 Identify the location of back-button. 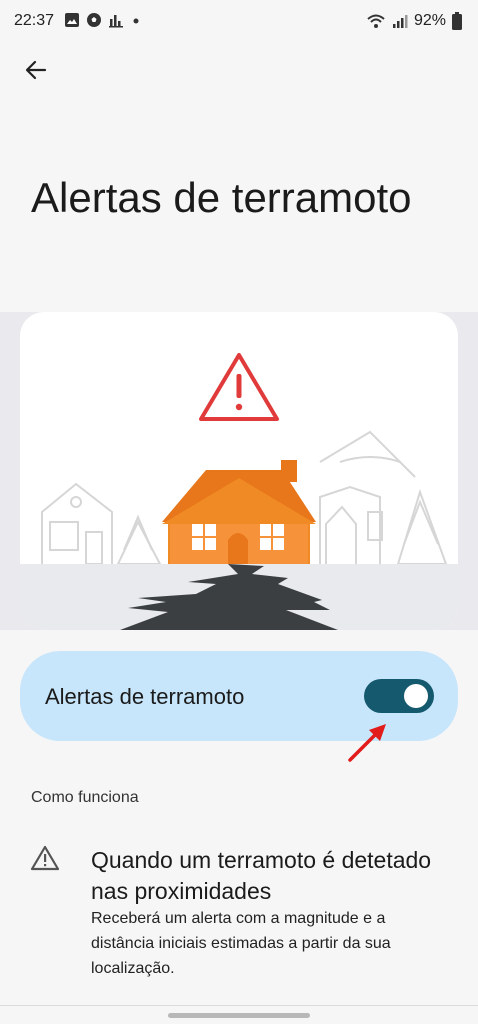
(36, 70).